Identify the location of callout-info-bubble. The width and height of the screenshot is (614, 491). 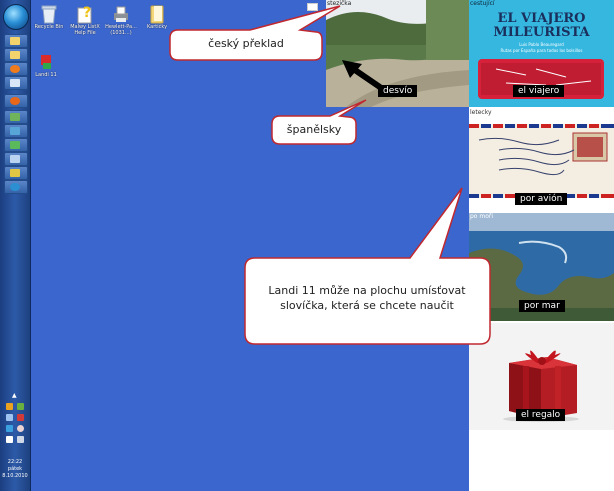
(367, 266).